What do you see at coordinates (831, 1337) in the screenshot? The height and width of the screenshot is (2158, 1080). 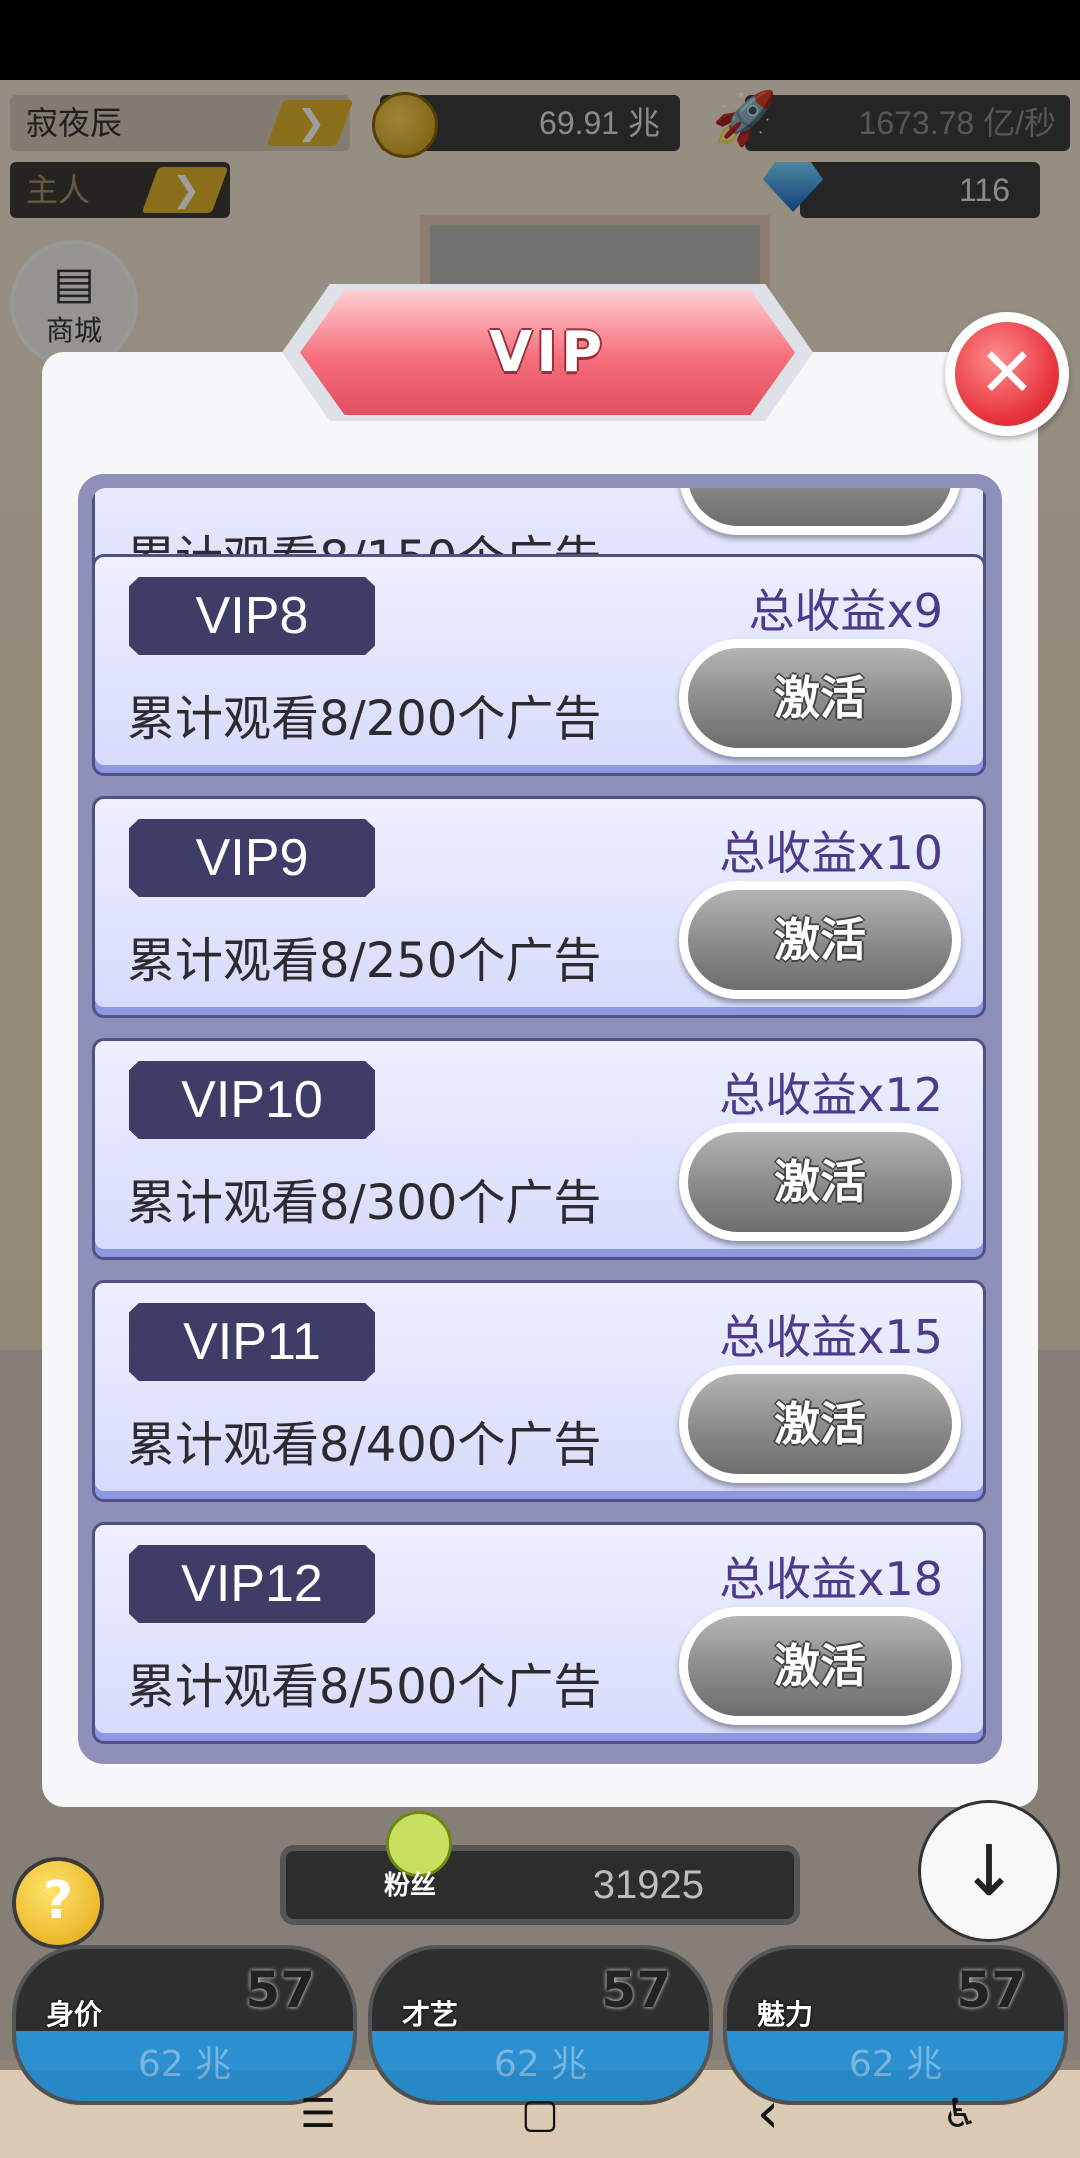 I see `vip-bonus: 总收益x15` at bounding box center [831, 1337].